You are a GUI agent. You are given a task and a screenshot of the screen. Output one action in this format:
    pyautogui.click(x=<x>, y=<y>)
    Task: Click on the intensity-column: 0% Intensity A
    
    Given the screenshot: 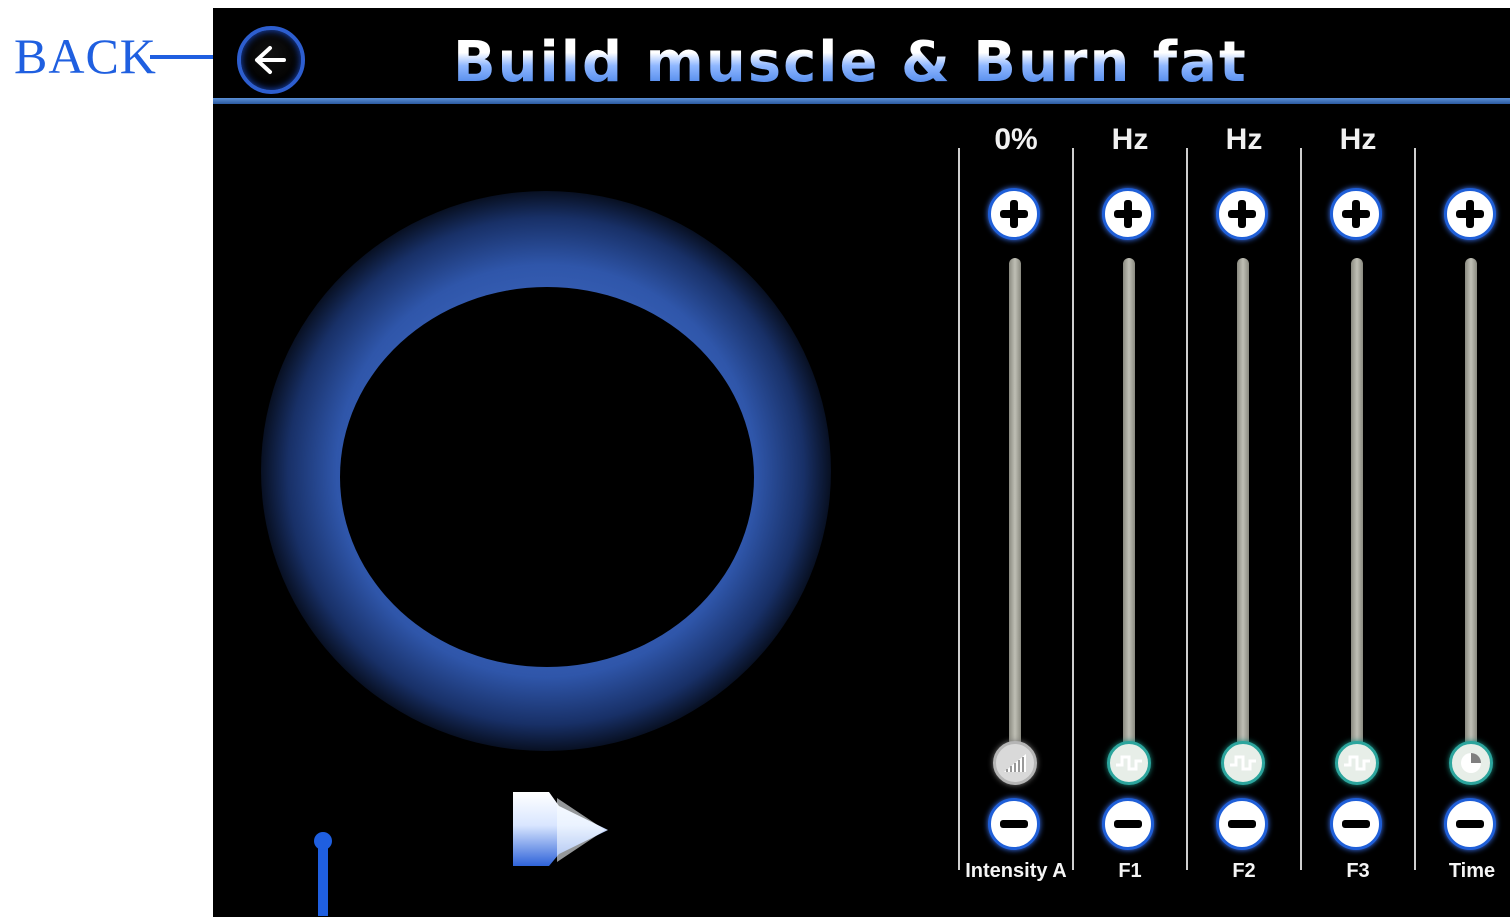 What is the action you would take?
    pyautogui.click(x=1016, y=500)
    